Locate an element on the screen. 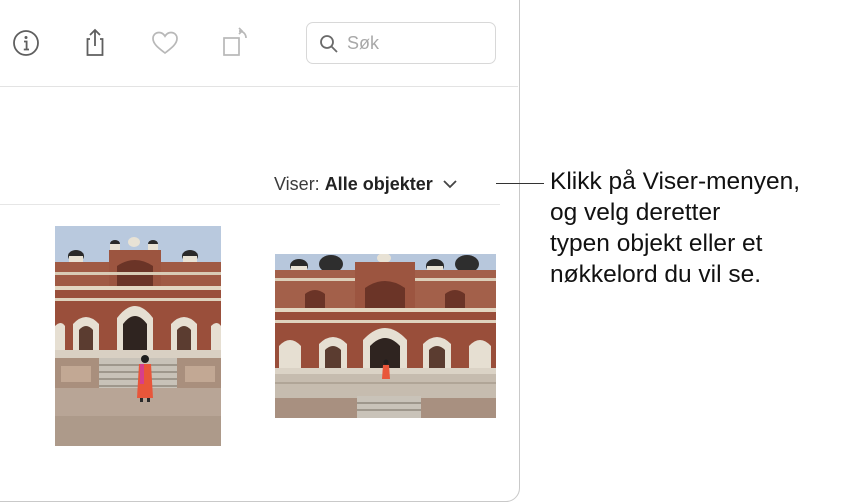 Image resolution: width=859 pixels, height=502 pixels. search-input is located at coordinates (417, 43).